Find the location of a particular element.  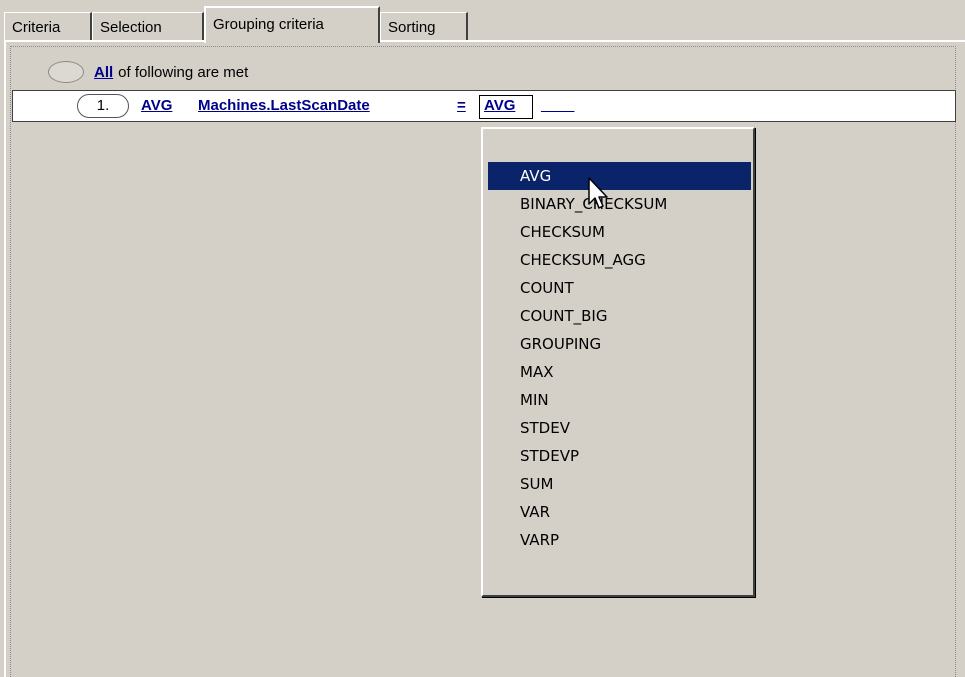

dropdown-option-count: COUNT is located at coordinates (619, 288).